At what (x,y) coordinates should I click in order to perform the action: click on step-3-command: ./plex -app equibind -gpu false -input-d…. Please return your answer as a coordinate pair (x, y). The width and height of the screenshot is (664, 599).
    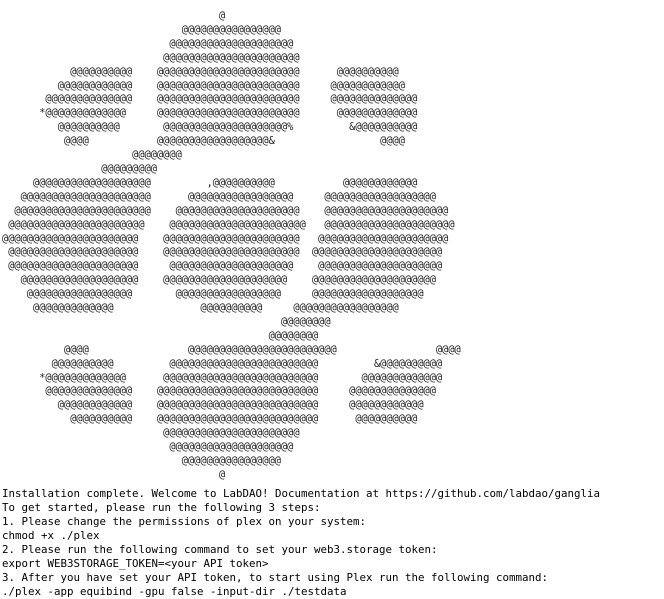
    Looking at the image, I should click on (174, 591).